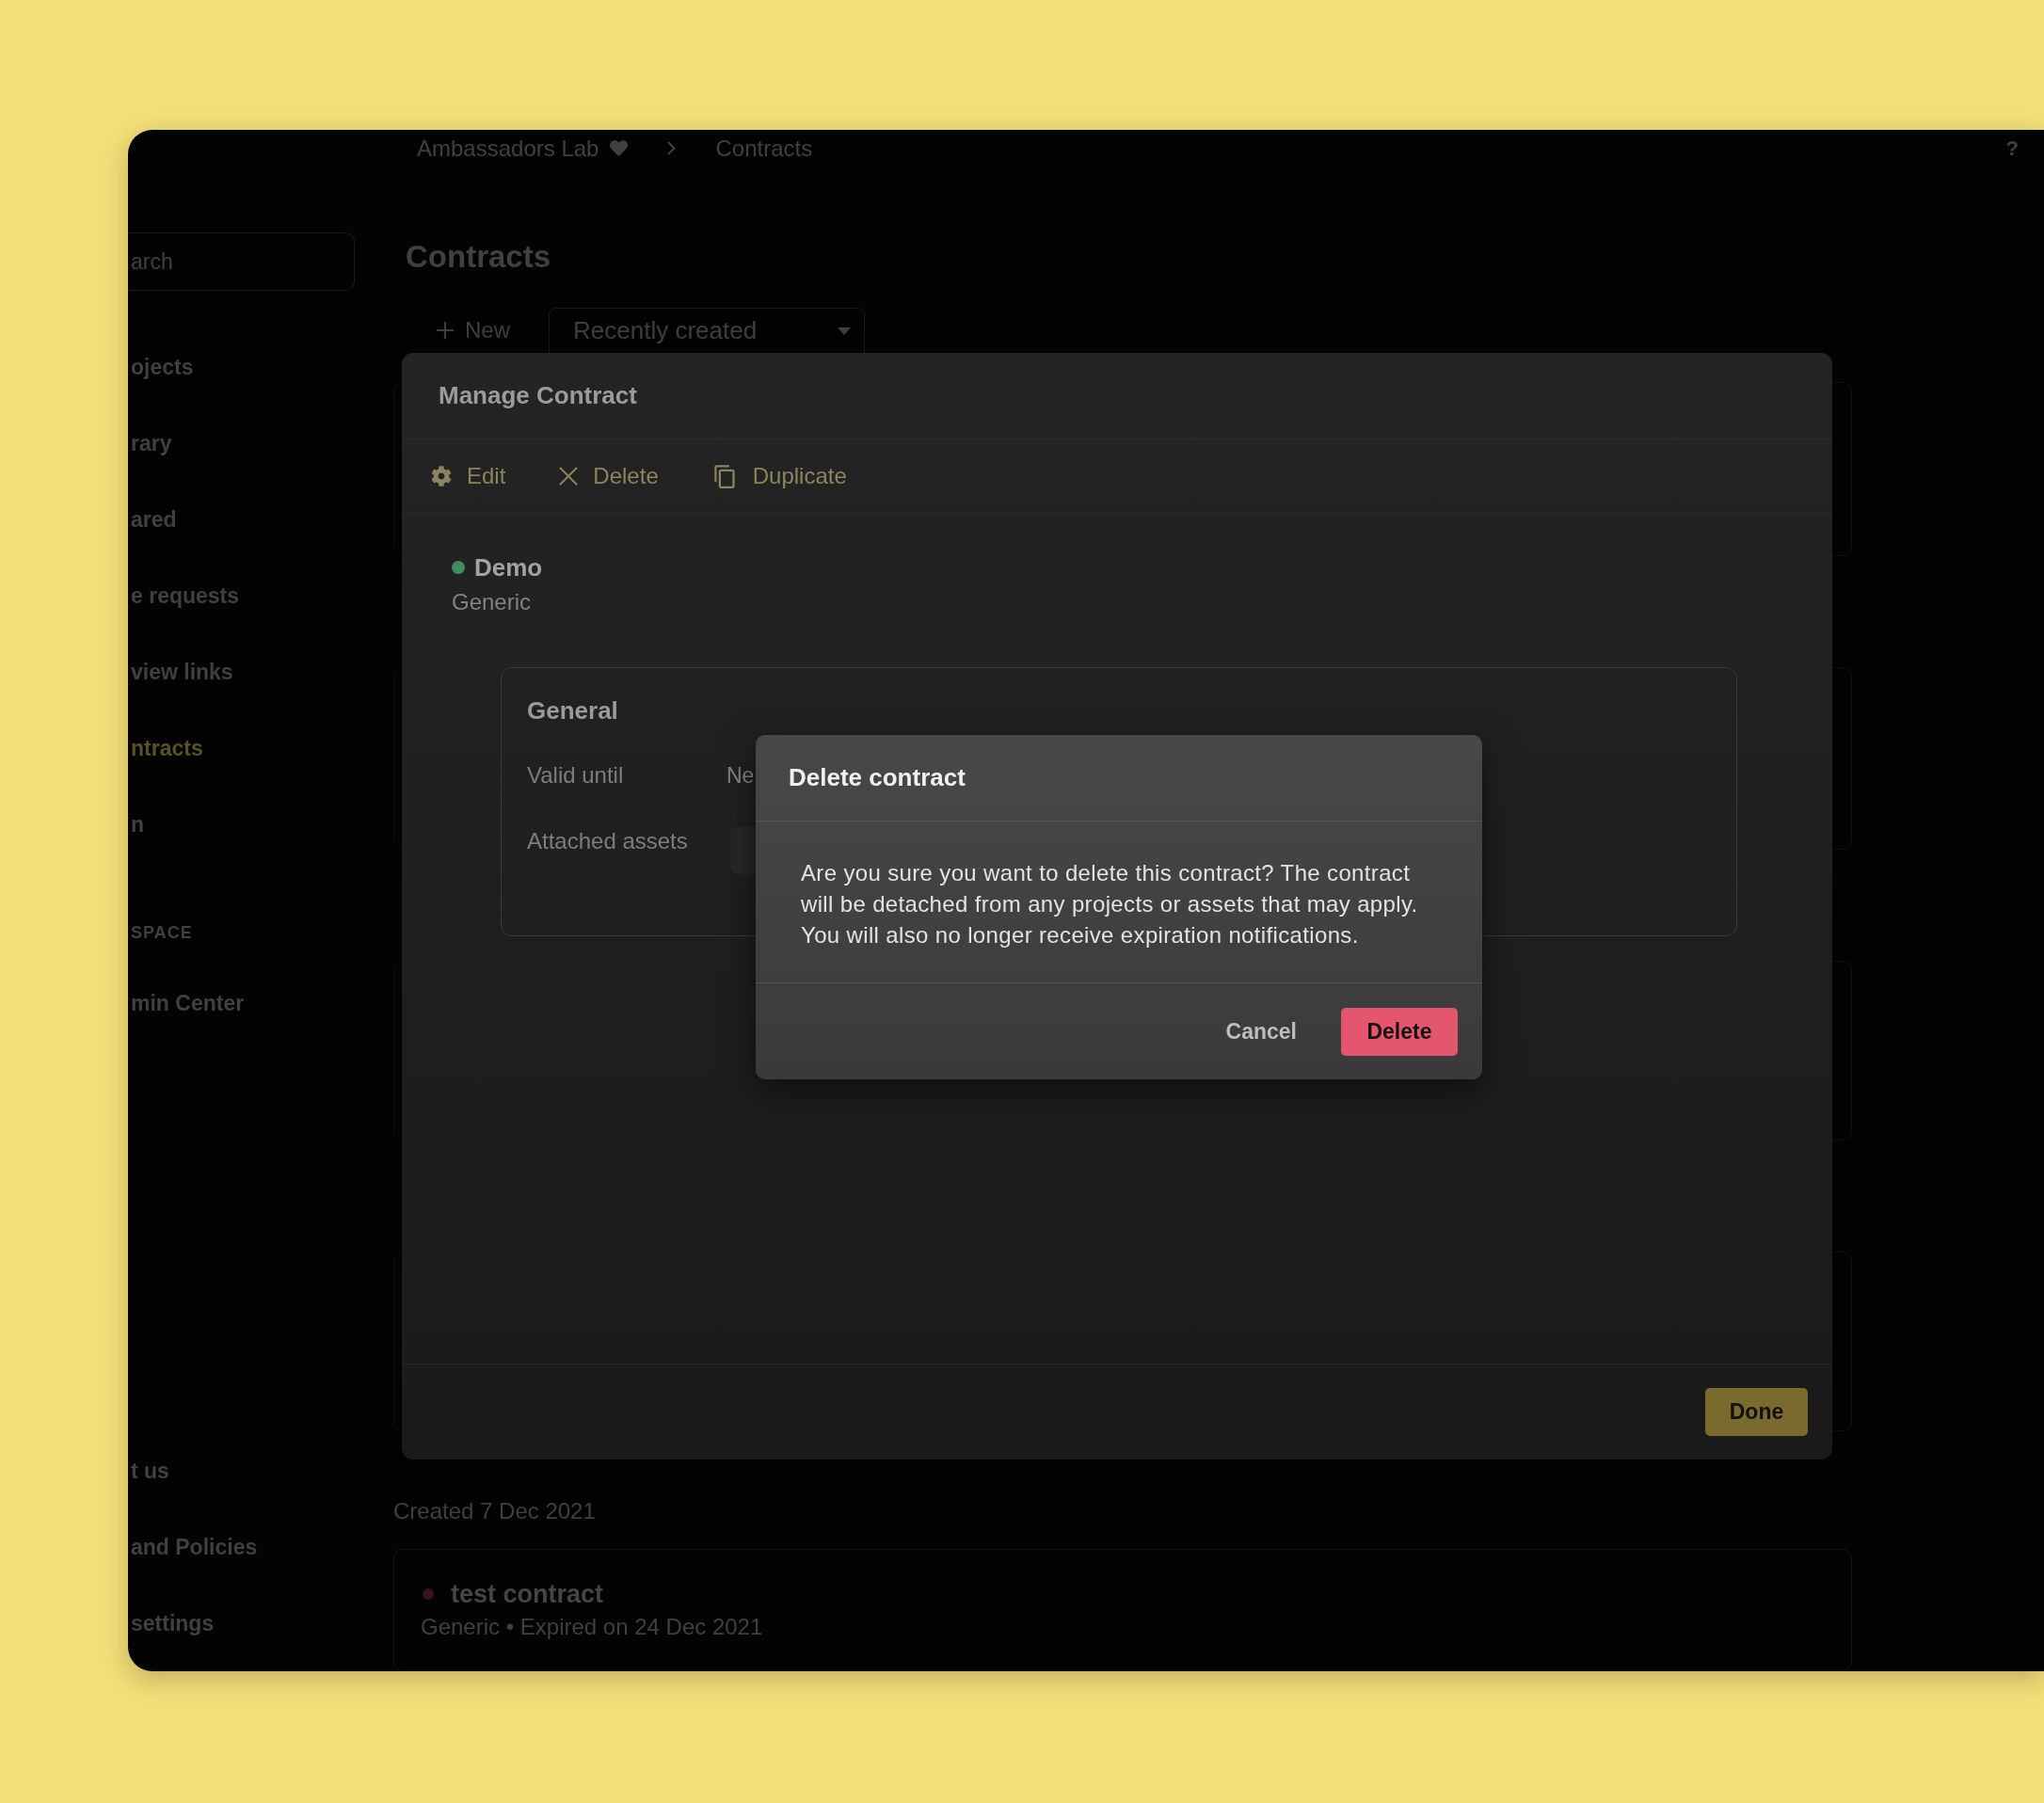  What do you see at coordinates (1122, 1610) in the screenshot?
I see `contract-card: test contract Generic • Expired on 24 Dec 2021` at bounding box center [1122, 1610].